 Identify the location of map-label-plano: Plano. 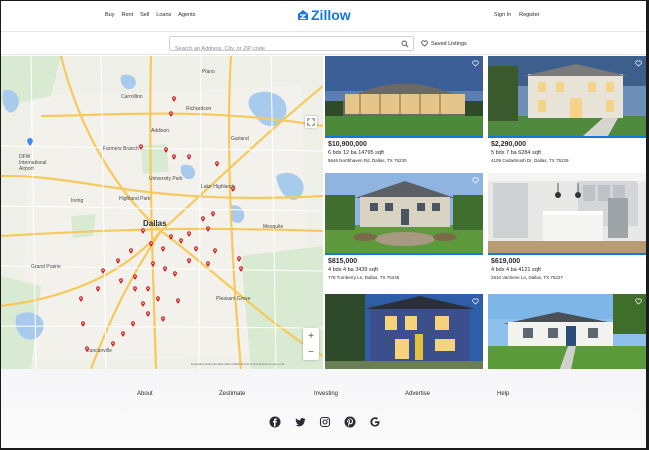
(208, 72).